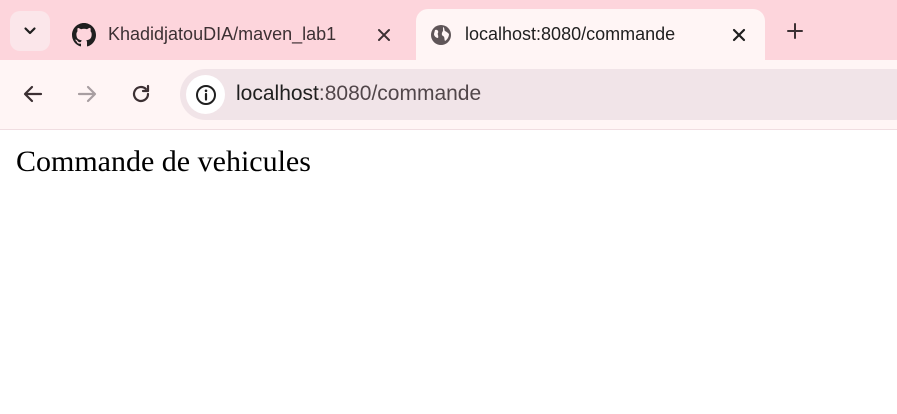 This screenshot has height=414, width=897. I want to click on tab-github: KhadidjatouDIA/maven_lab1, so click(234, 34).